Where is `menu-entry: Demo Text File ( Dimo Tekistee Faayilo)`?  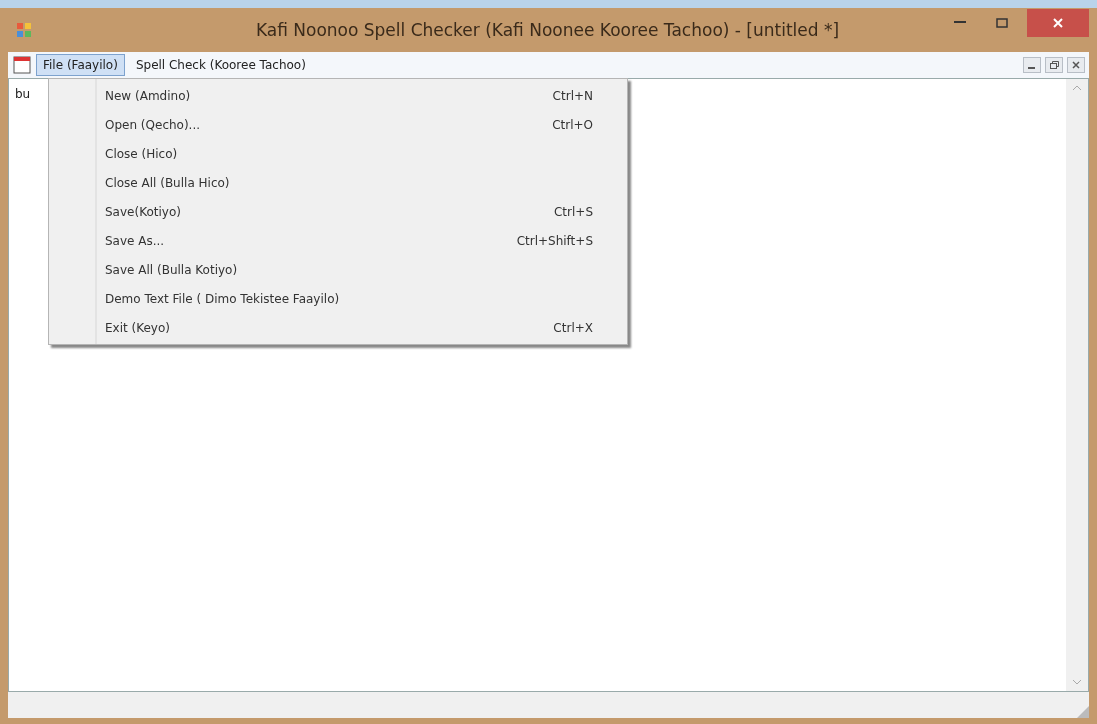
menu-entry: Demo Text File ( Dimo Tekistee Faayilo) is located at coordinates (338, 298).